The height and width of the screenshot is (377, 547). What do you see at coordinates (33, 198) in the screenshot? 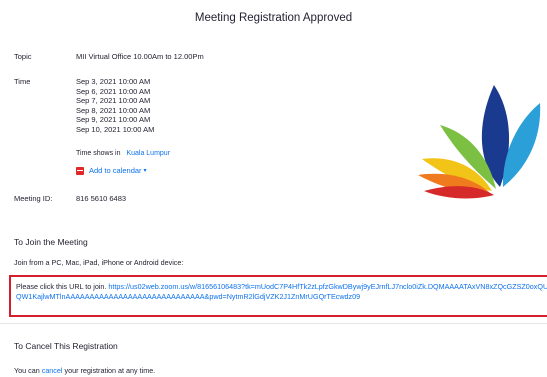
I see `meeting-id-label: Meeting ID:` at bounding box center [33, 198].